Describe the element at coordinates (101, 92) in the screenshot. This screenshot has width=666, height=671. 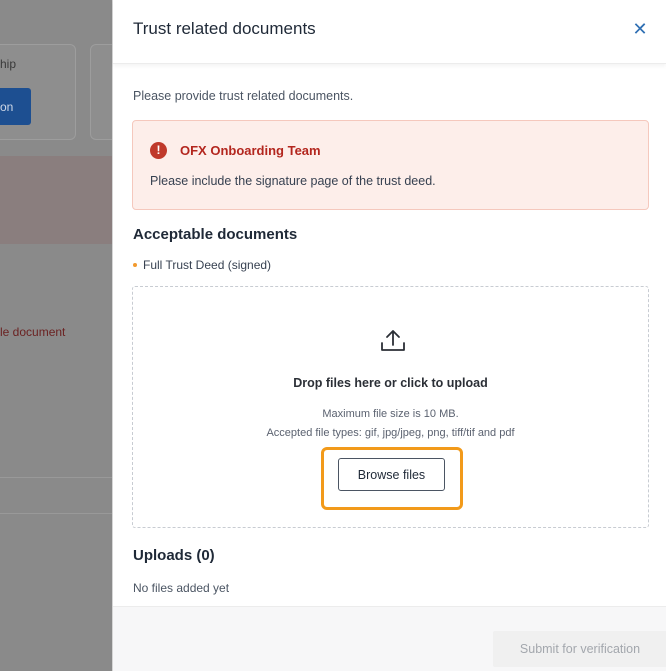
I see `background-card-secondary` at that location.